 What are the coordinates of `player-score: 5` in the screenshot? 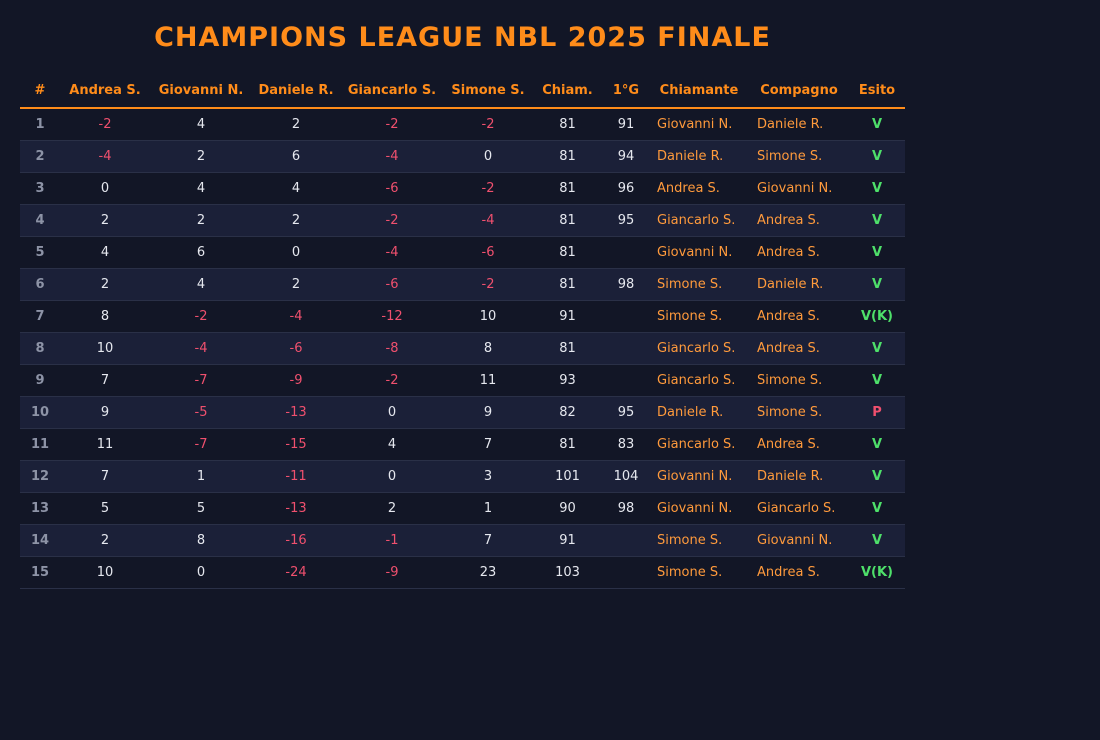 It's located at (201, 508).